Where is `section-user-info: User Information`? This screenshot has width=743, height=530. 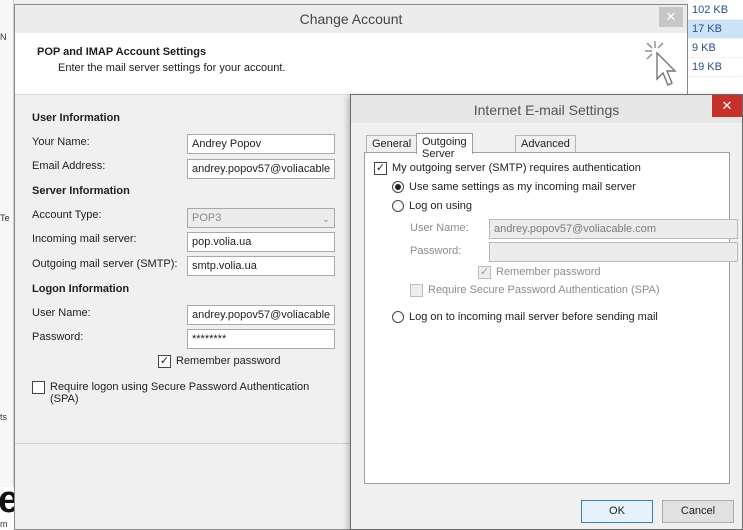
section-user-info: User Information is located at coordinates (76, 118).